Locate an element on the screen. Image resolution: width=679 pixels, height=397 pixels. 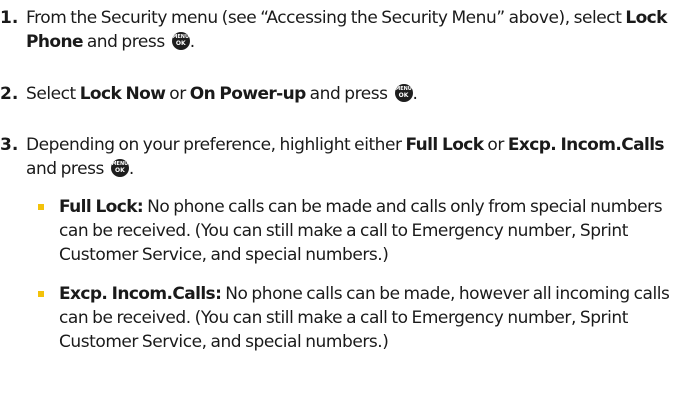
step-number: 3. is located at coordinates (9, 145).